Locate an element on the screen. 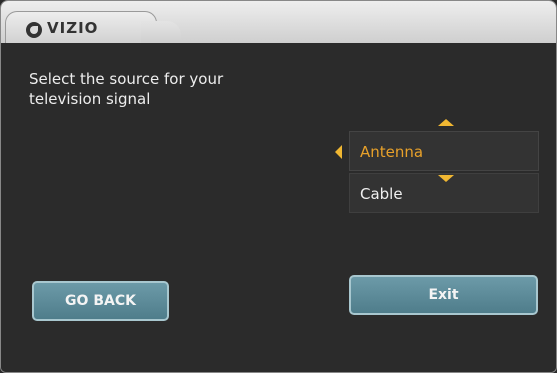 Image resolution: width=557 pixels, height=373 pixels. prompt-line-2: television signal is located at coordinates (90, 99).